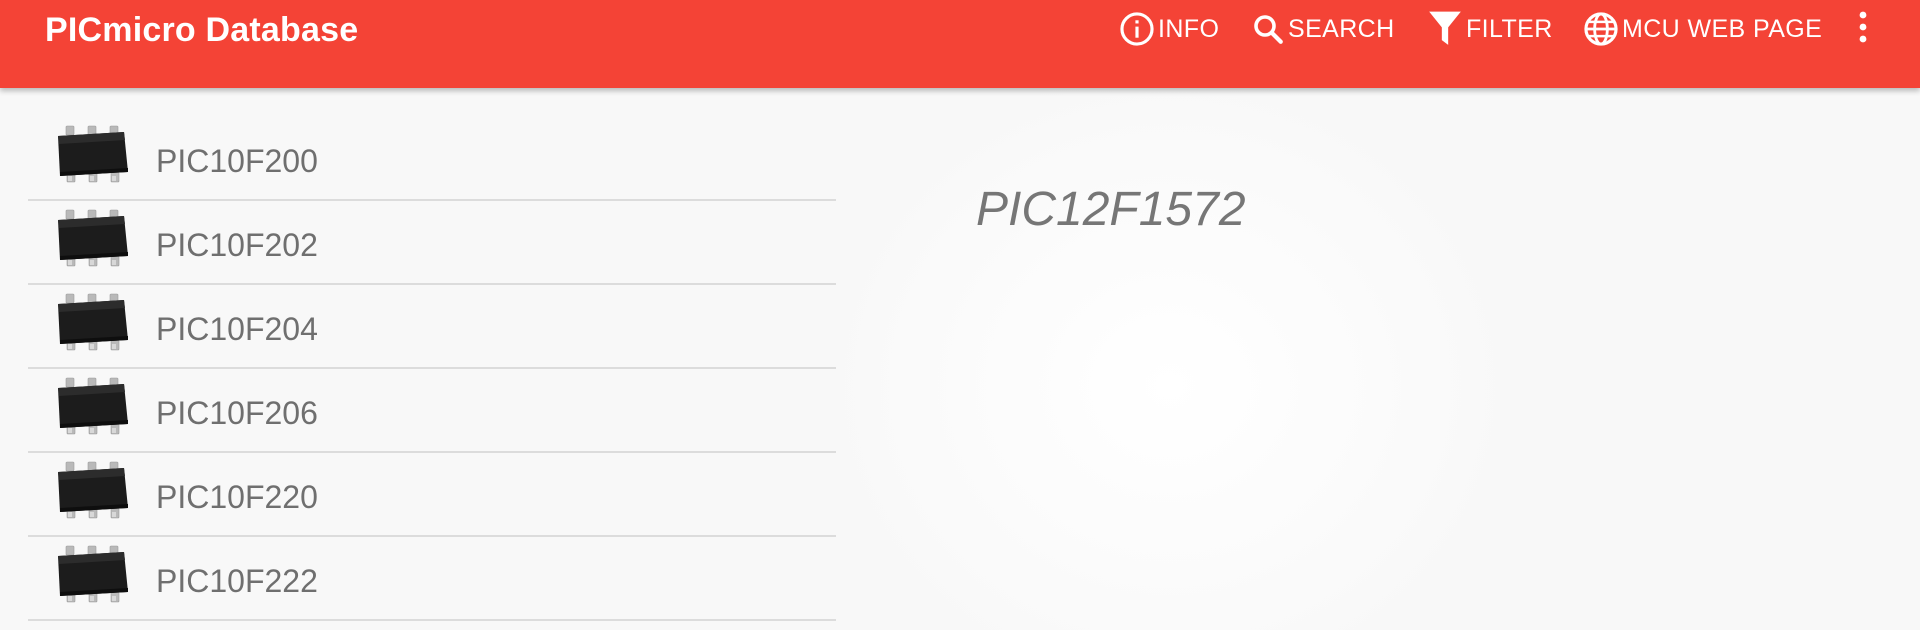 The height and width of the screenshot is (630, 1920). I want to click on more-vert-icon, so click(1863, 29).